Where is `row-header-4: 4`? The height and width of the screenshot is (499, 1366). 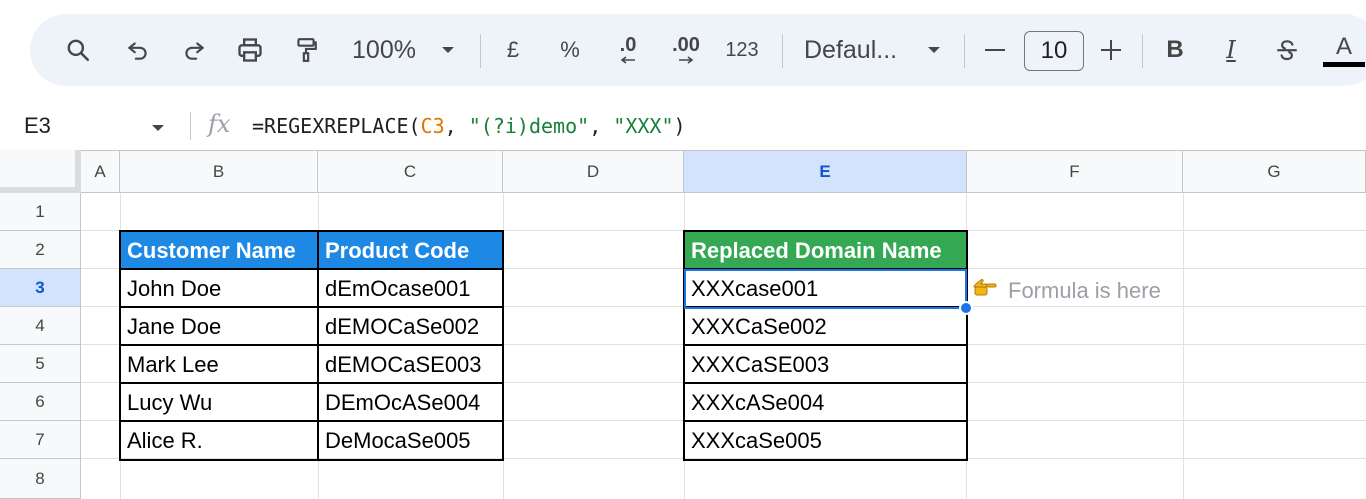
row-header-4: 4 is located at coordinates (40, 326).